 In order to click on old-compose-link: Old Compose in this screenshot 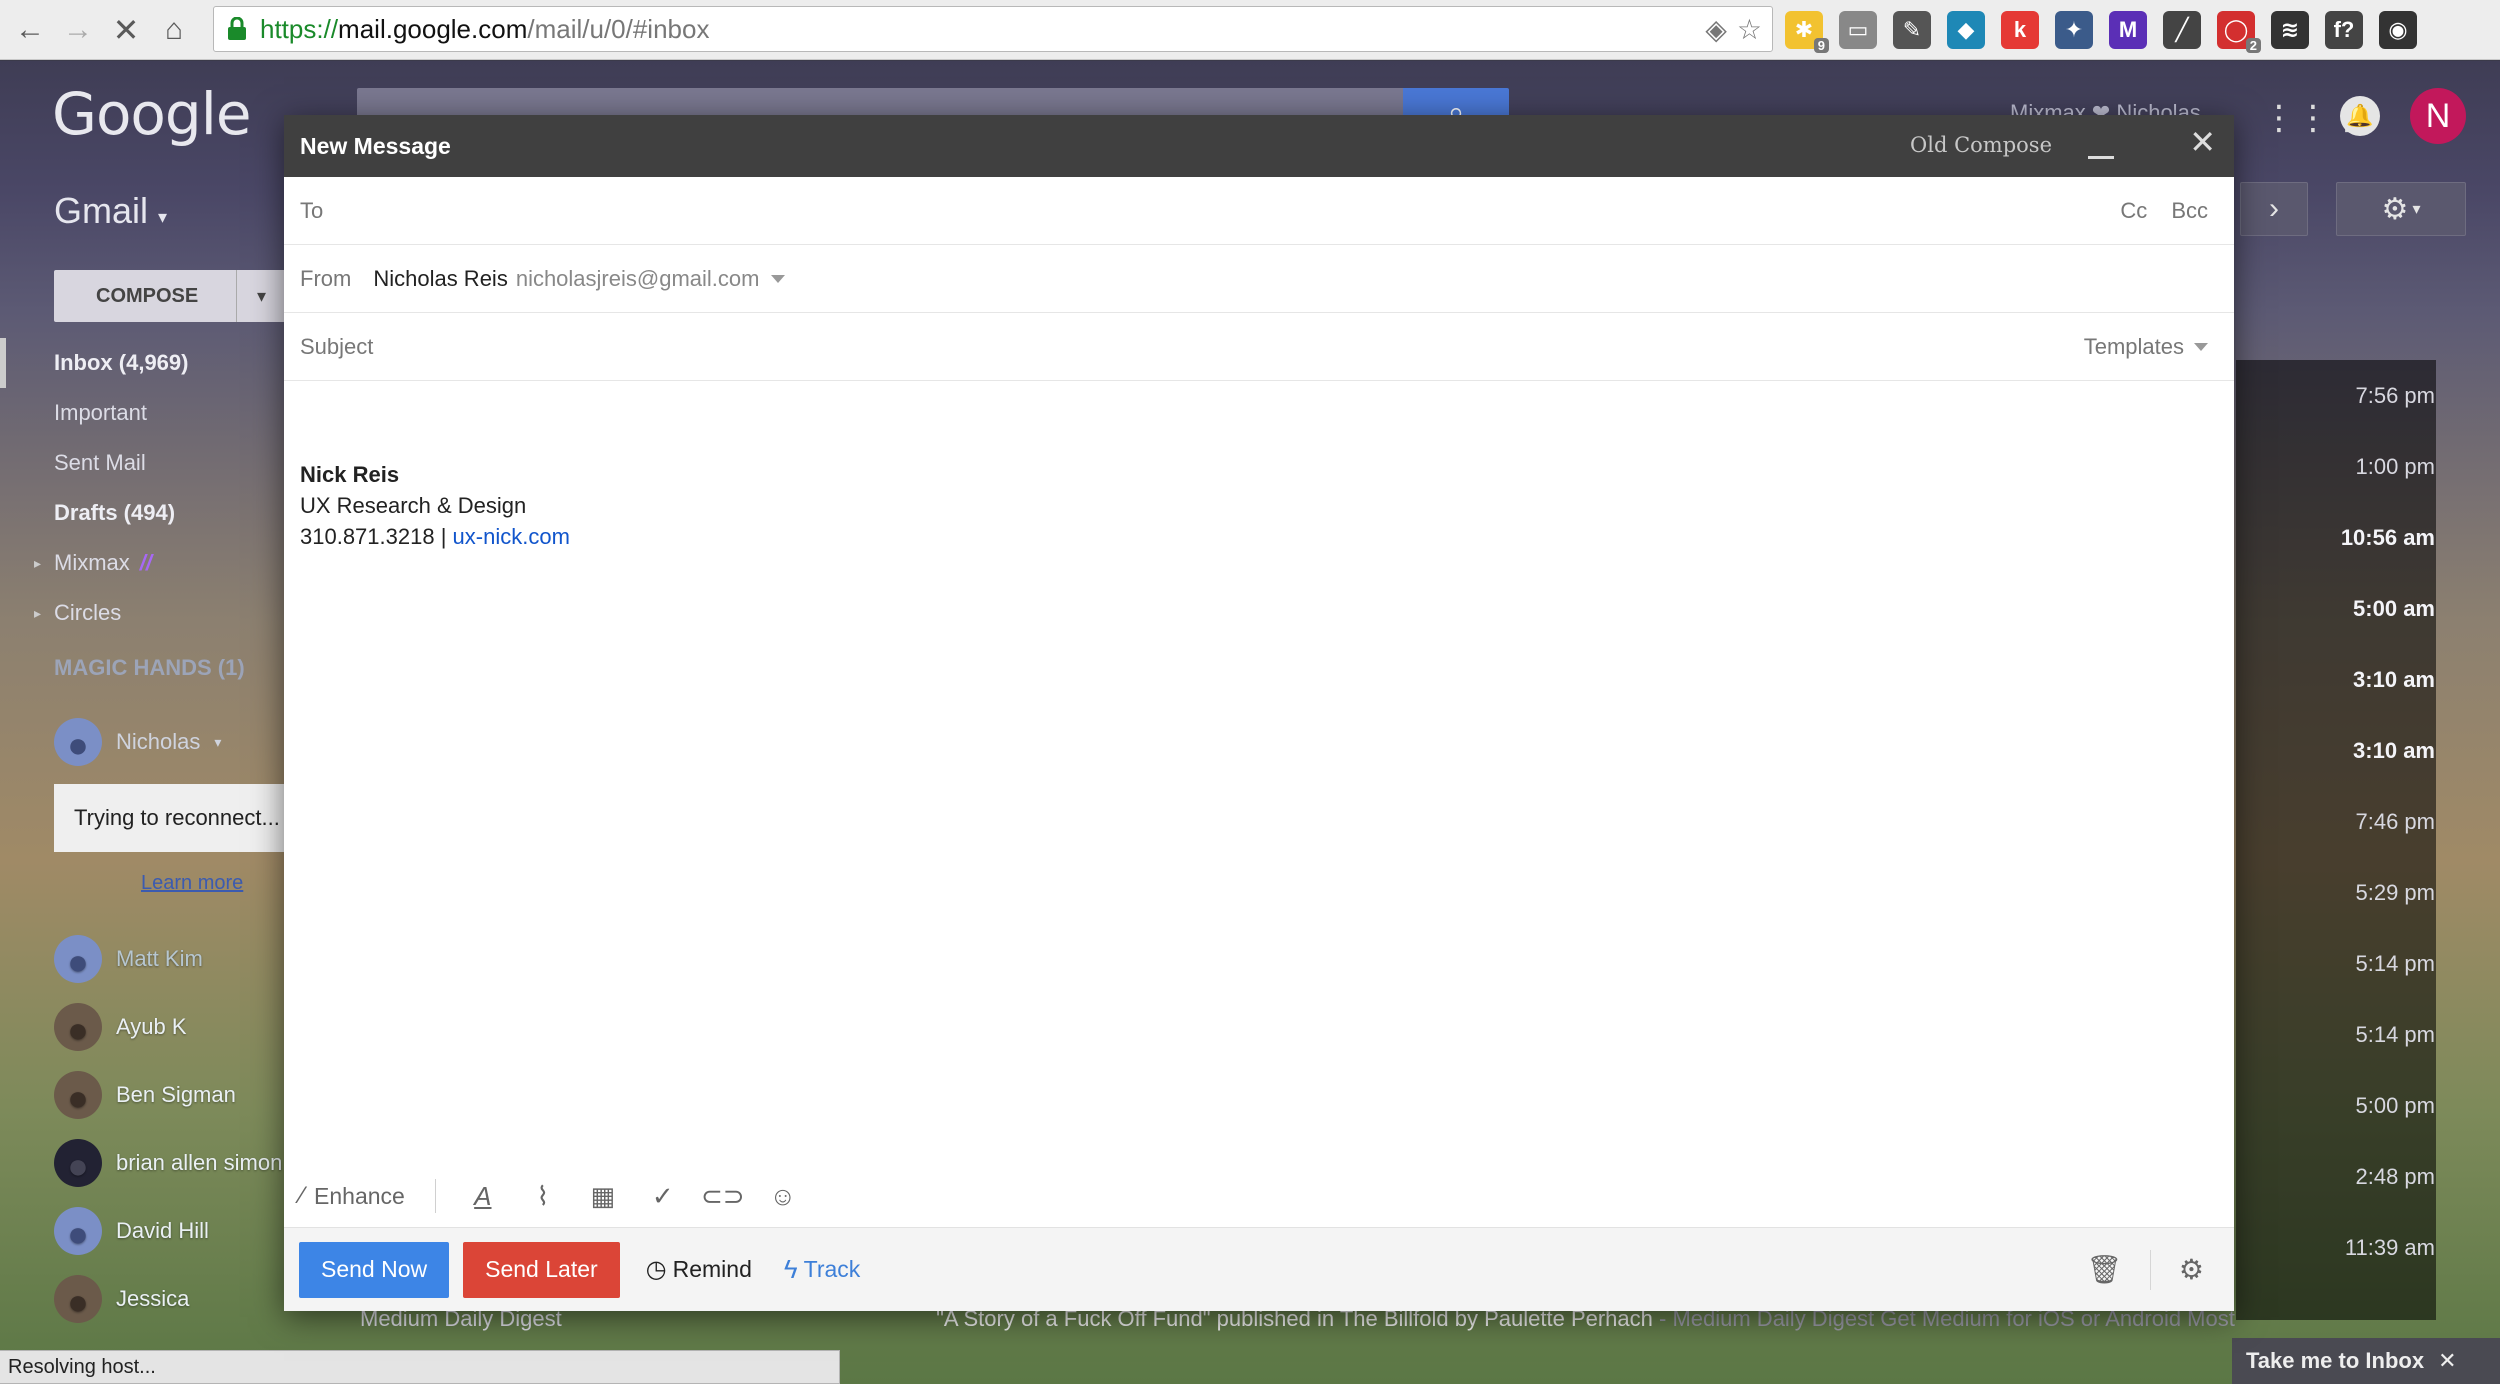, I will do `click(1981, 145)`.